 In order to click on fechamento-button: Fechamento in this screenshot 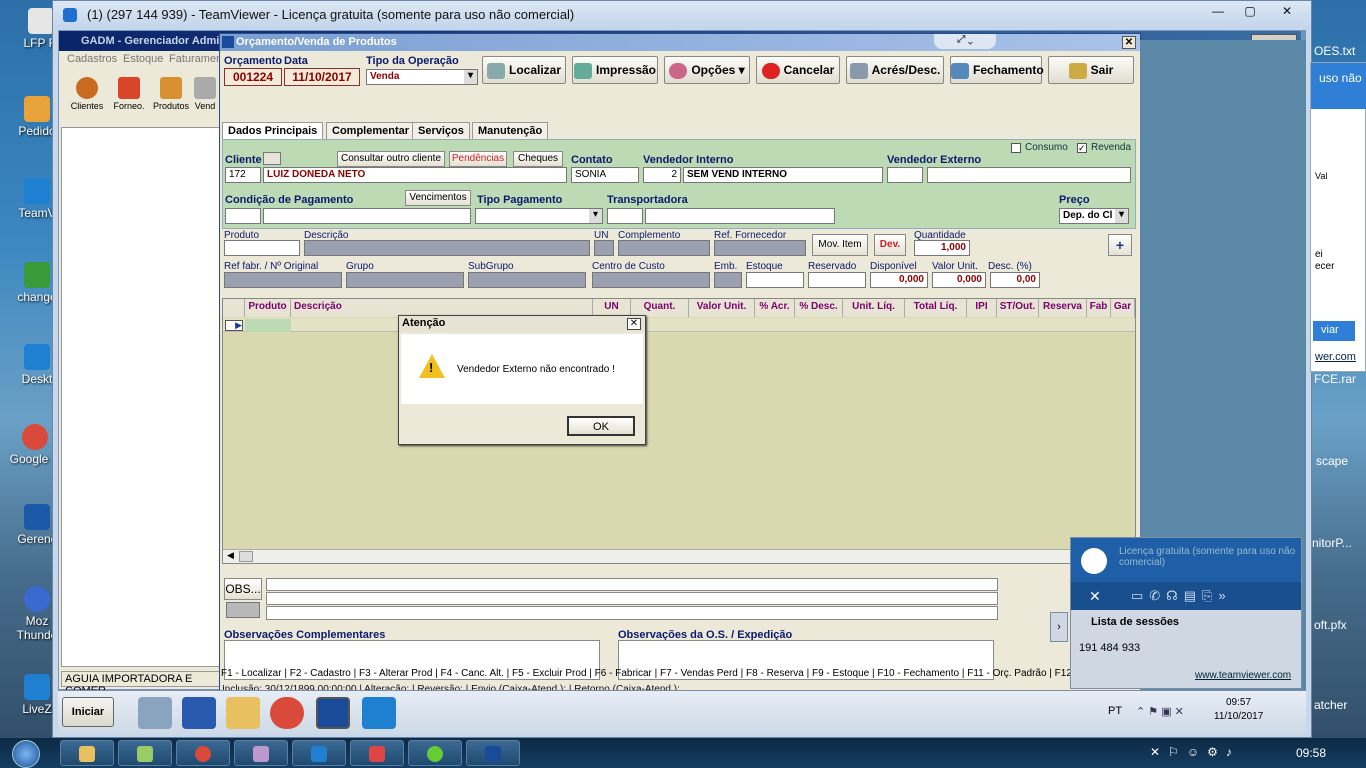, I will do `click(997, 70)`.